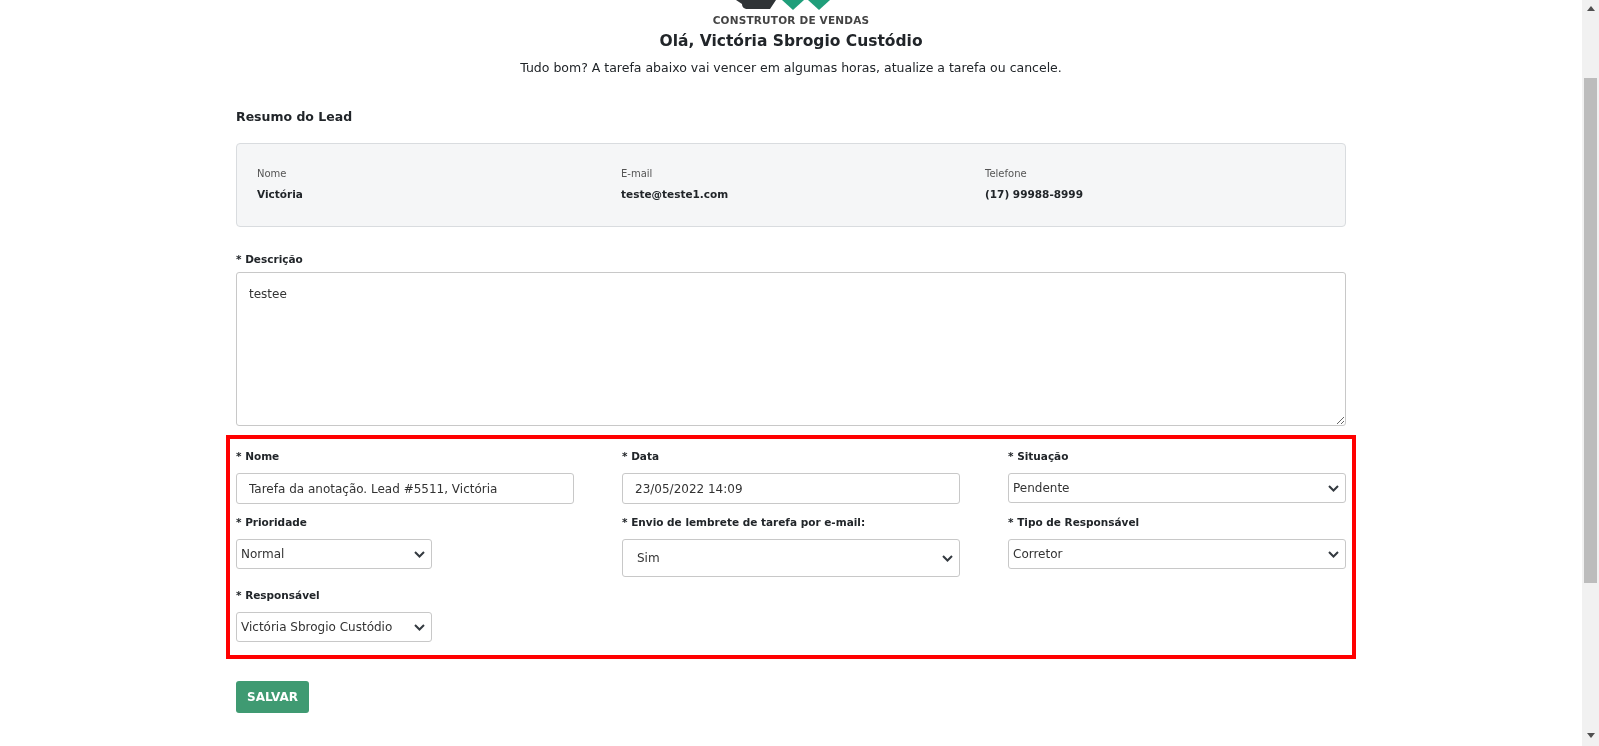  I want to click on field-label: Nome, so click(272, 173).